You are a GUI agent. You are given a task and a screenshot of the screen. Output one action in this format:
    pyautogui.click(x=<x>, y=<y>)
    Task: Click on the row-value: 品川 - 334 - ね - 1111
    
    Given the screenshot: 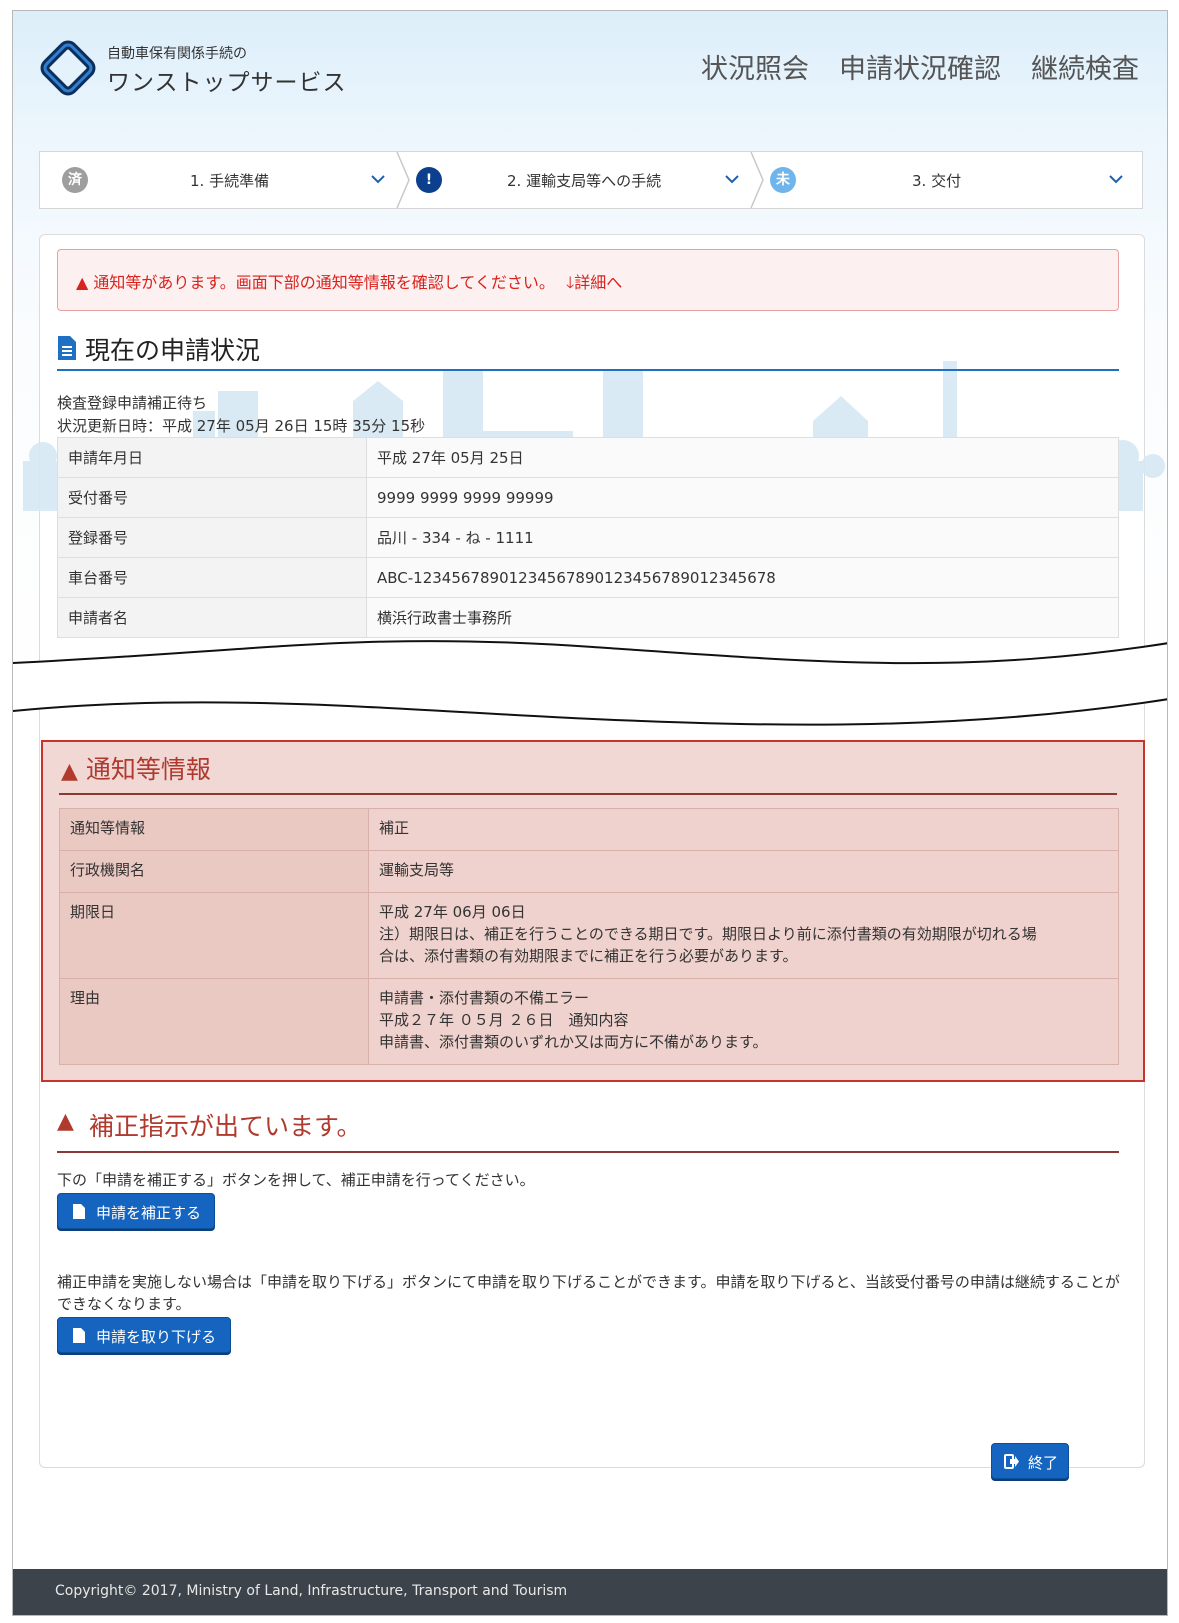 What is the action you would take?
    pyautogui.click(x=742, y=537)
    